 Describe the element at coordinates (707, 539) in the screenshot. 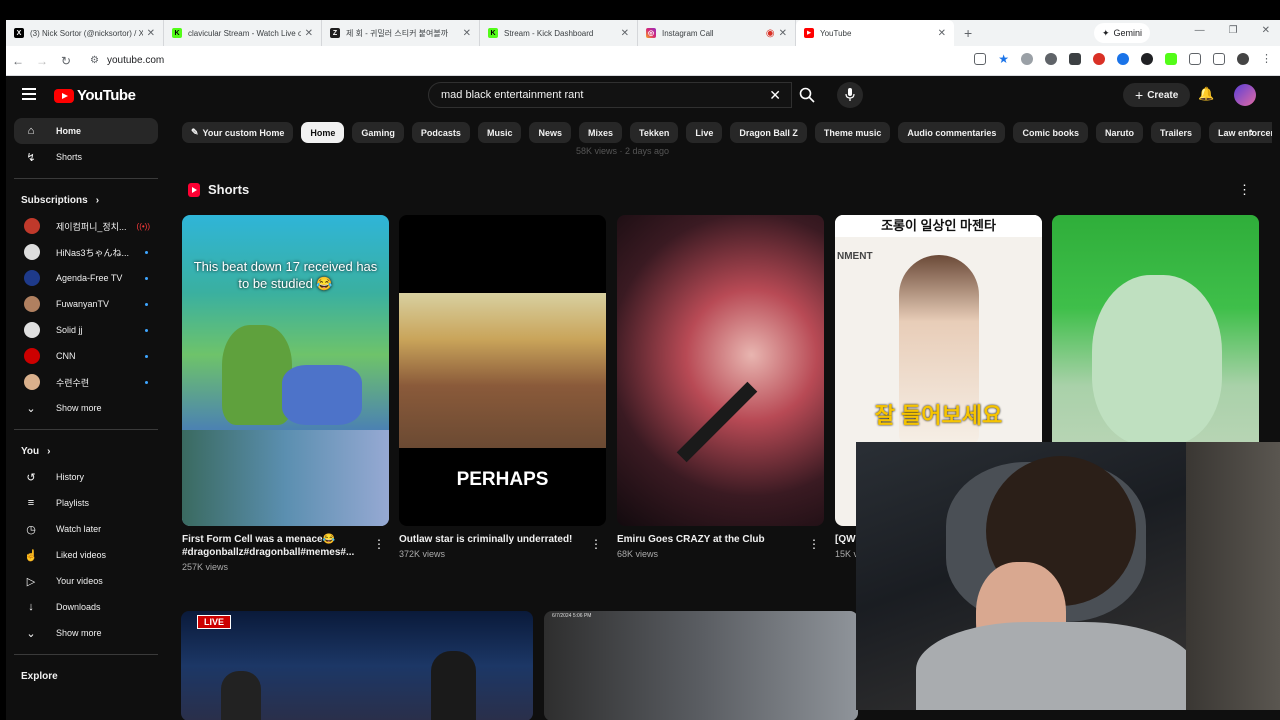

I see `short-title: Emiru Goes CRAZY at the Club` at that location.